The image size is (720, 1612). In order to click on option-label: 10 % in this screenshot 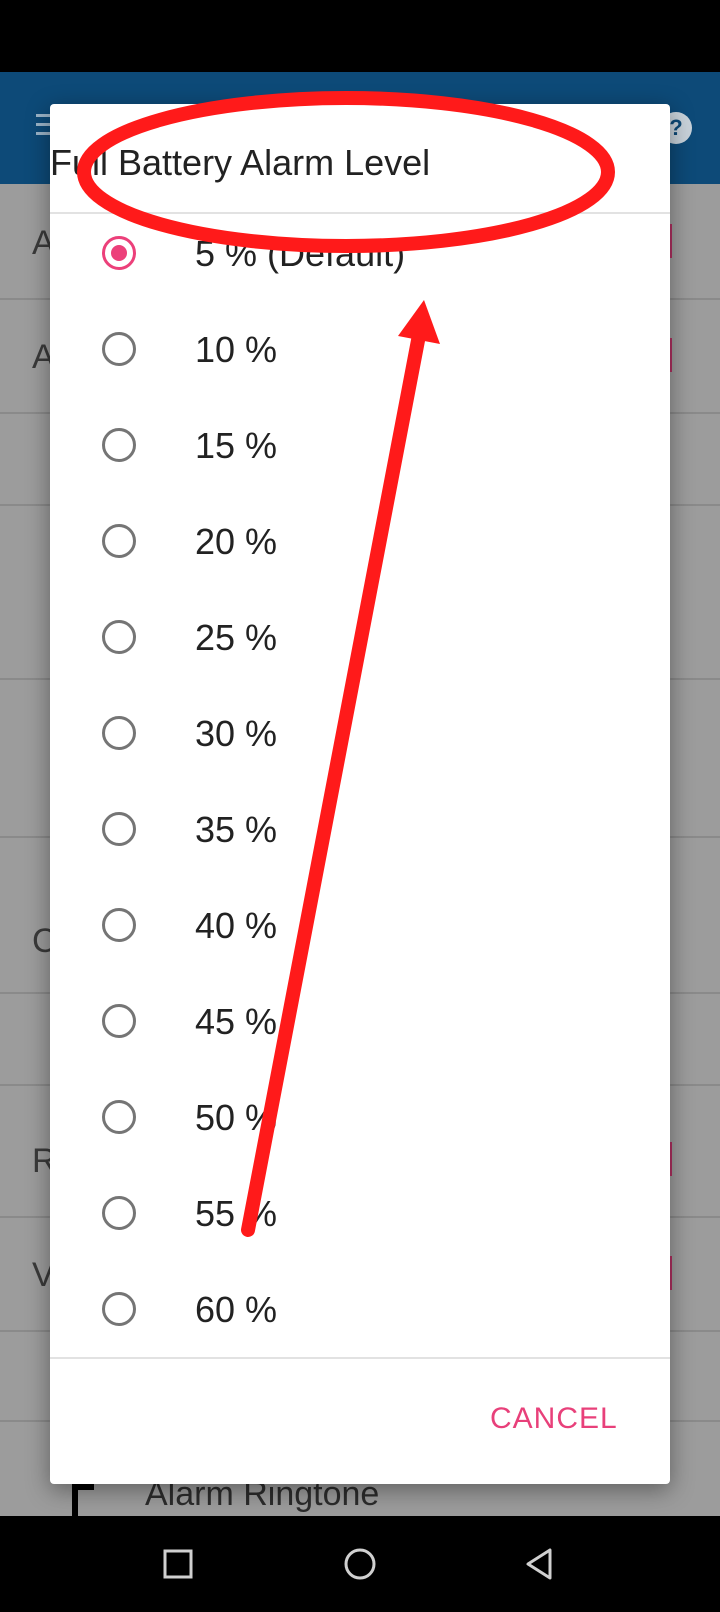, I will do `click(236, 349)`.